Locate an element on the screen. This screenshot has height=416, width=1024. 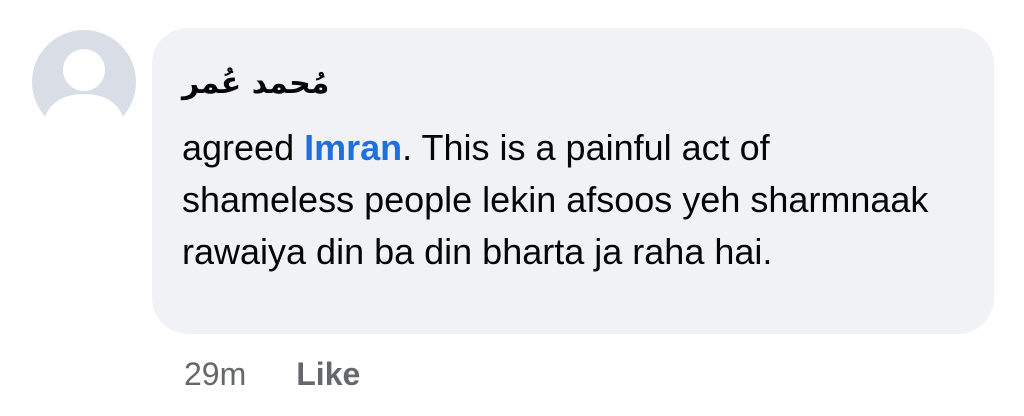
comment-text-before-mention: agreed is located at coordinates (243, 147).